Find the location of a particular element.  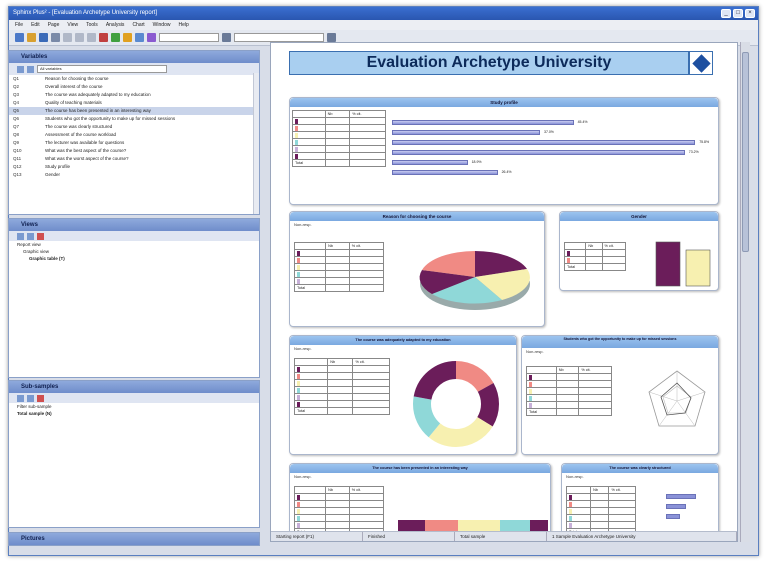

menu-file: File is located at coordinates (19, 25).